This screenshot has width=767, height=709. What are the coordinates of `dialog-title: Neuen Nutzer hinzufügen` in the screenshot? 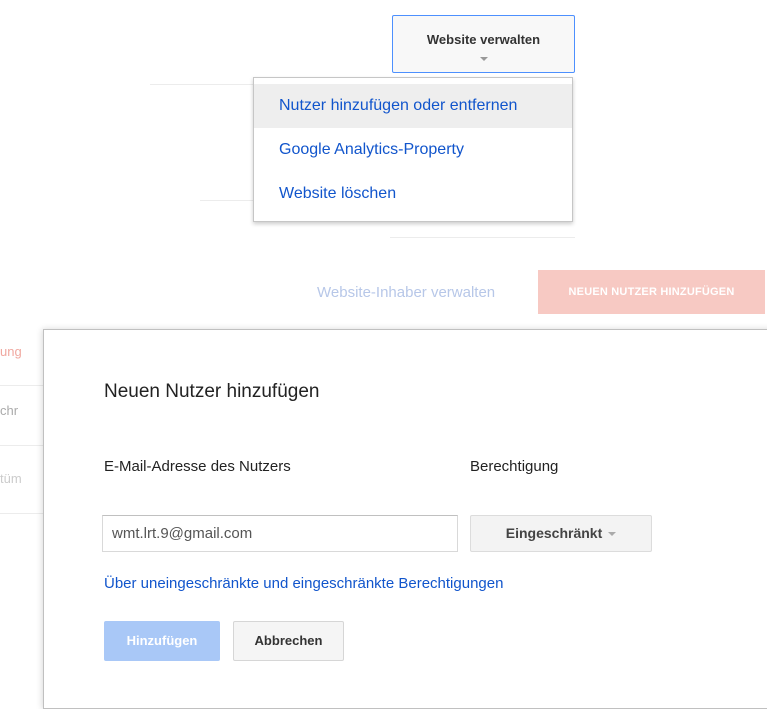 It's located at (212, 391).